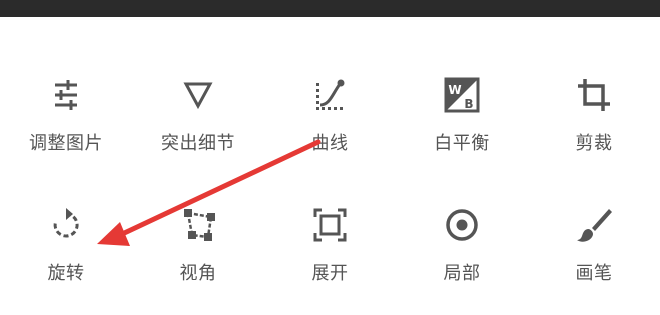  I want to click on tool-curves: 曲线, so click(330, 130).